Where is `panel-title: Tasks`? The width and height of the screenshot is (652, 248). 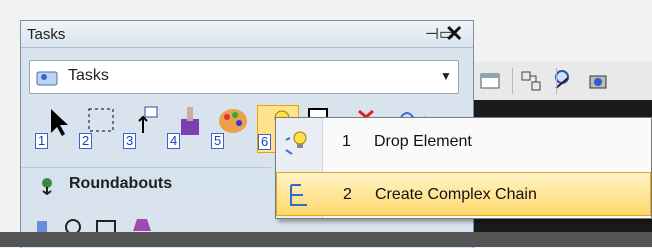 panel-title: Tasks is located at coordinates (46, 34).